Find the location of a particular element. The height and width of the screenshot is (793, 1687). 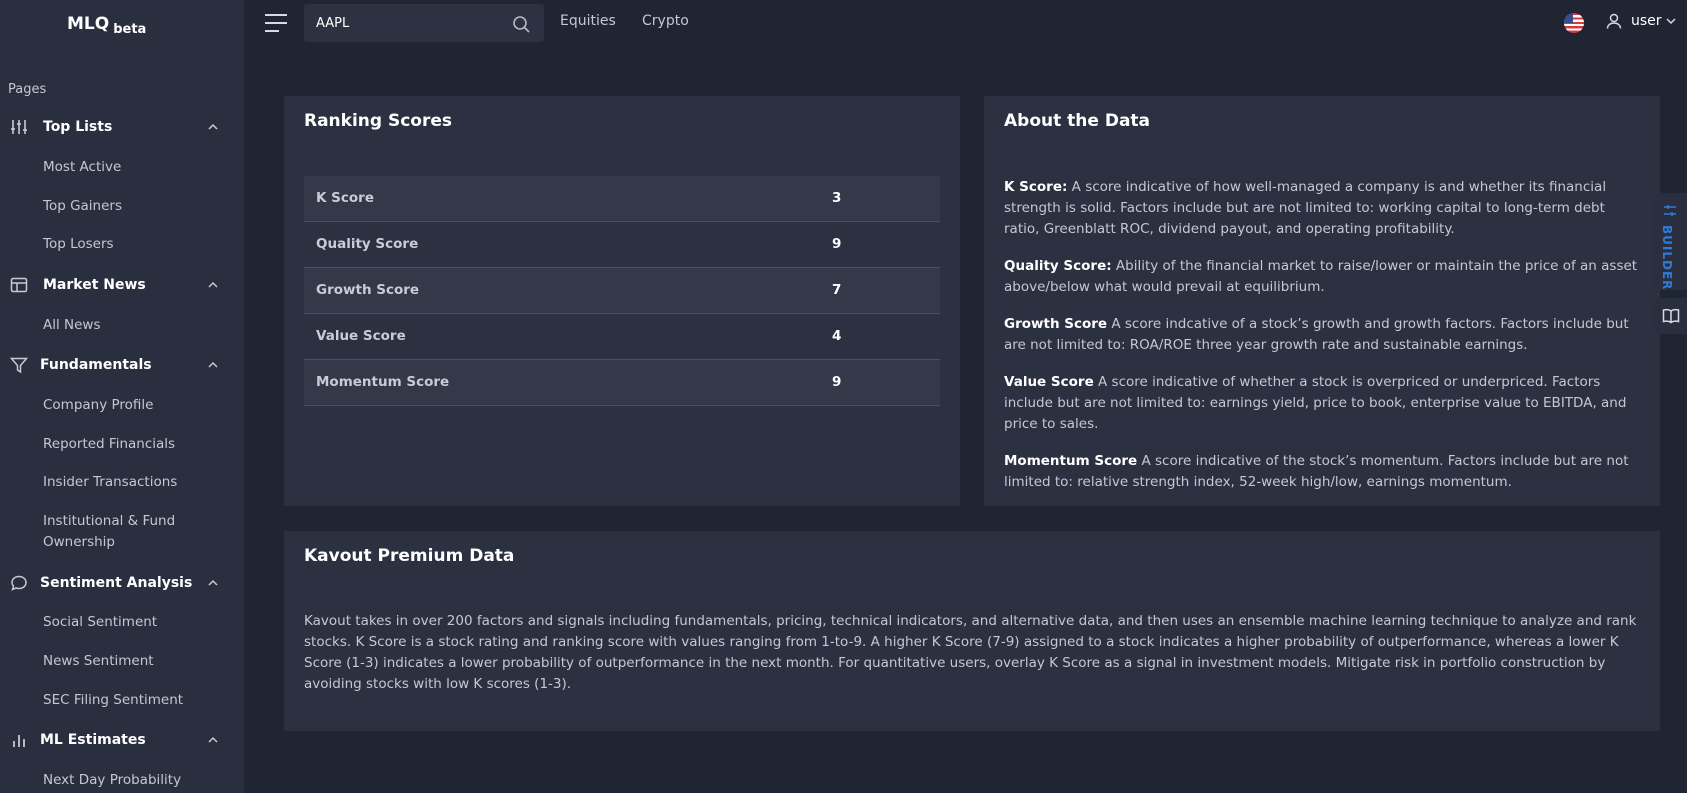

table-row: Momentum Score 9 is located at coordinates (622, 383).